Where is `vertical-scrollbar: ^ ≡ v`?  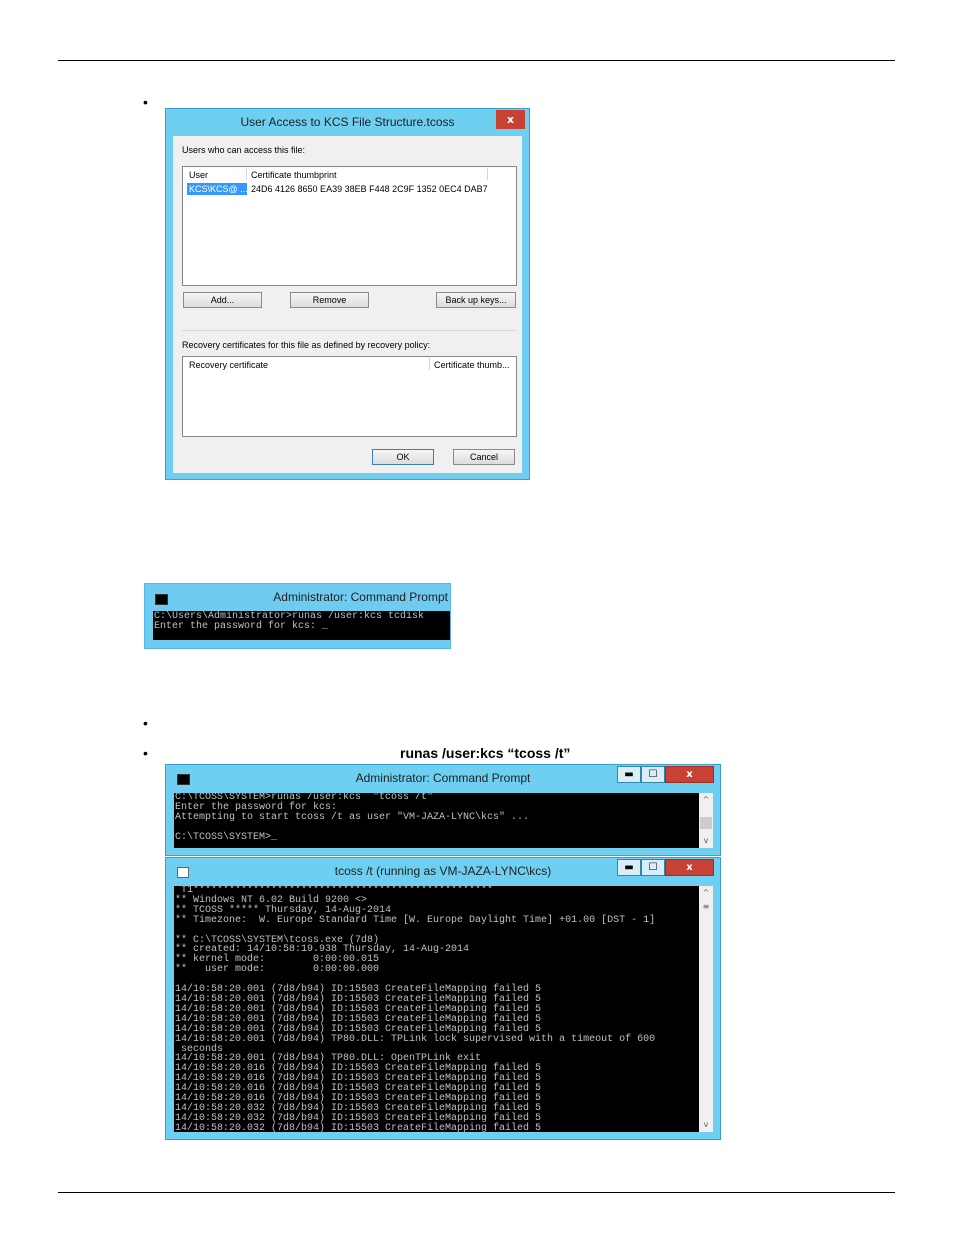 vertical-scrollbar: ^ ≡ v is located at coordinates (706, 1009).